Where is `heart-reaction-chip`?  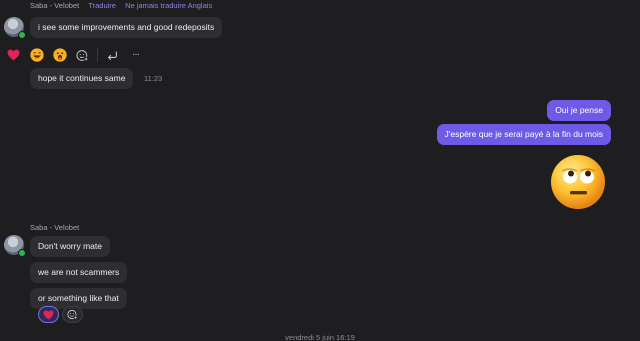 heart-reaction-chip is located at coordinates (48, 314).